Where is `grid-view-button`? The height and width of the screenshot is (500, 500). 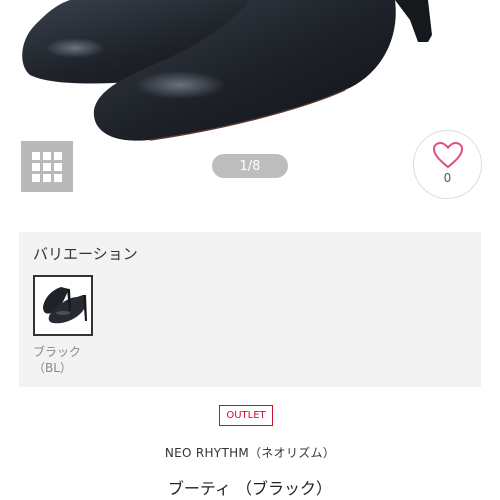
grid-view-button is located at coordinates (47, 166).